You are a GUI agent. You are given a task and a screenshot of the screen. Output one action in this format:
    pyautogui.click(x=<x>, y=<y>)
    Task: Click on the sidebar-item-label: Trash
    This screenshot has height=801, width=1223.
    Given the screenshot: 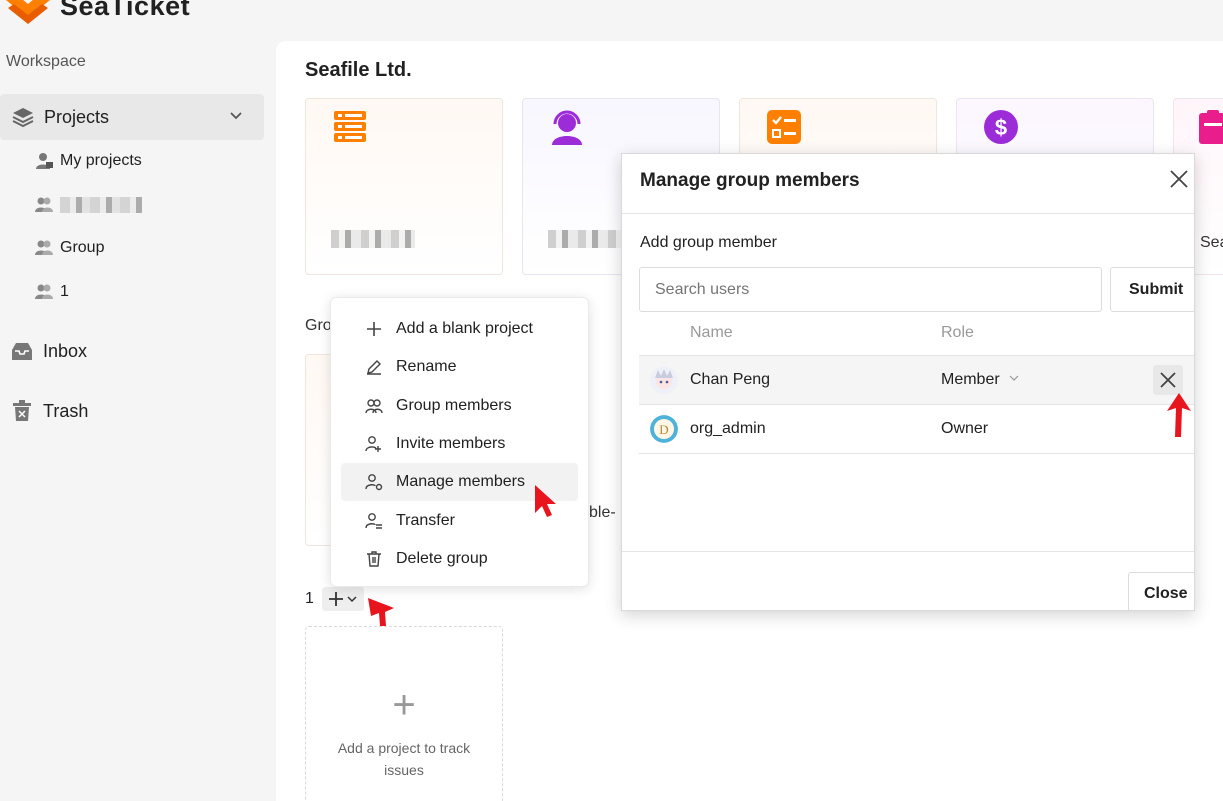 What is the action you would take?
    pyautogui.click(x=66, y=410)
    